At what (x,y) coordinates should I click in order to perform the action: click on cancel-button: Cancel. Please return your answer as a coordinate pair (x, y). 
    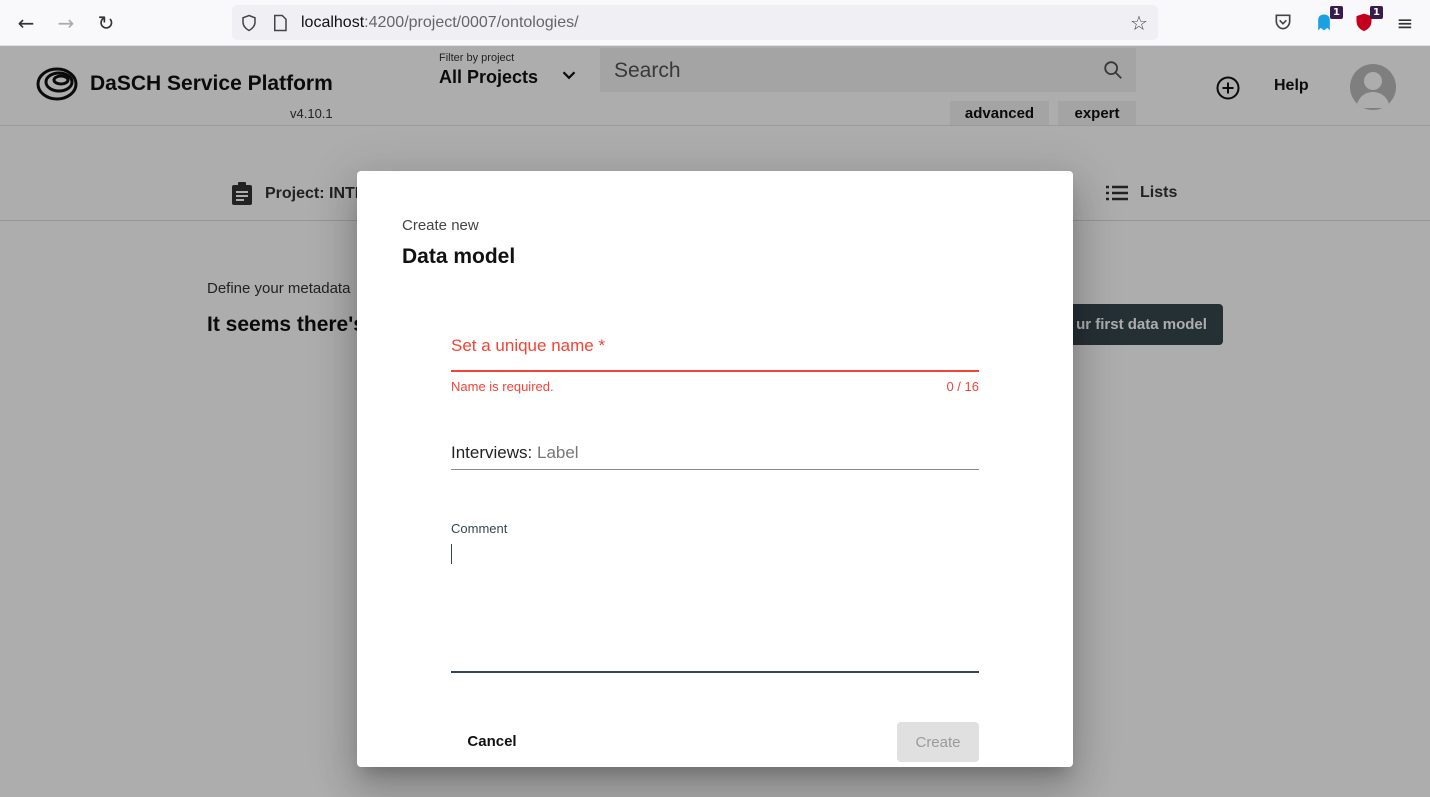
    Looking at the image, I should click on (492, 741).